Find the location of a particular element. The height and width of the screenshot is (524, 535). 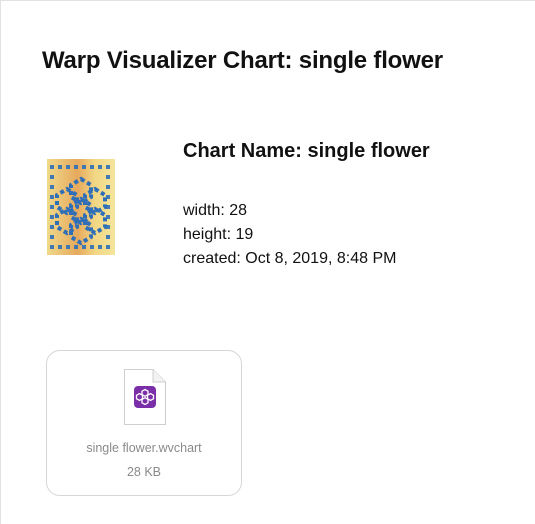

chart-height: height: 19 is located at coordinates (218, 234).